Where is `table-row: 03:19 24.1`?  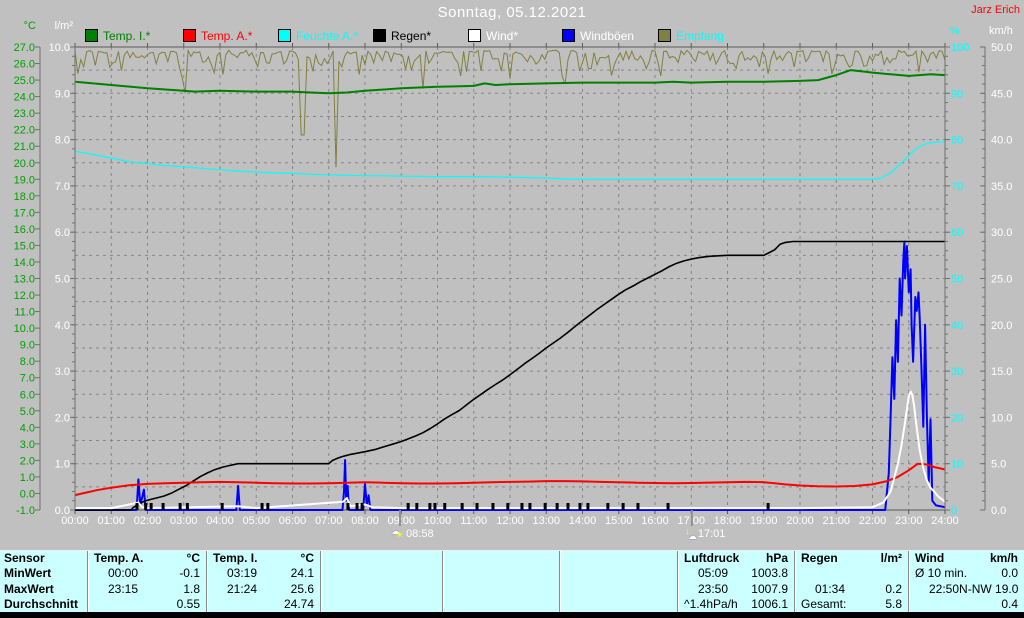
table-row: 03:19 24.1 is located at coordinates (263, 573).